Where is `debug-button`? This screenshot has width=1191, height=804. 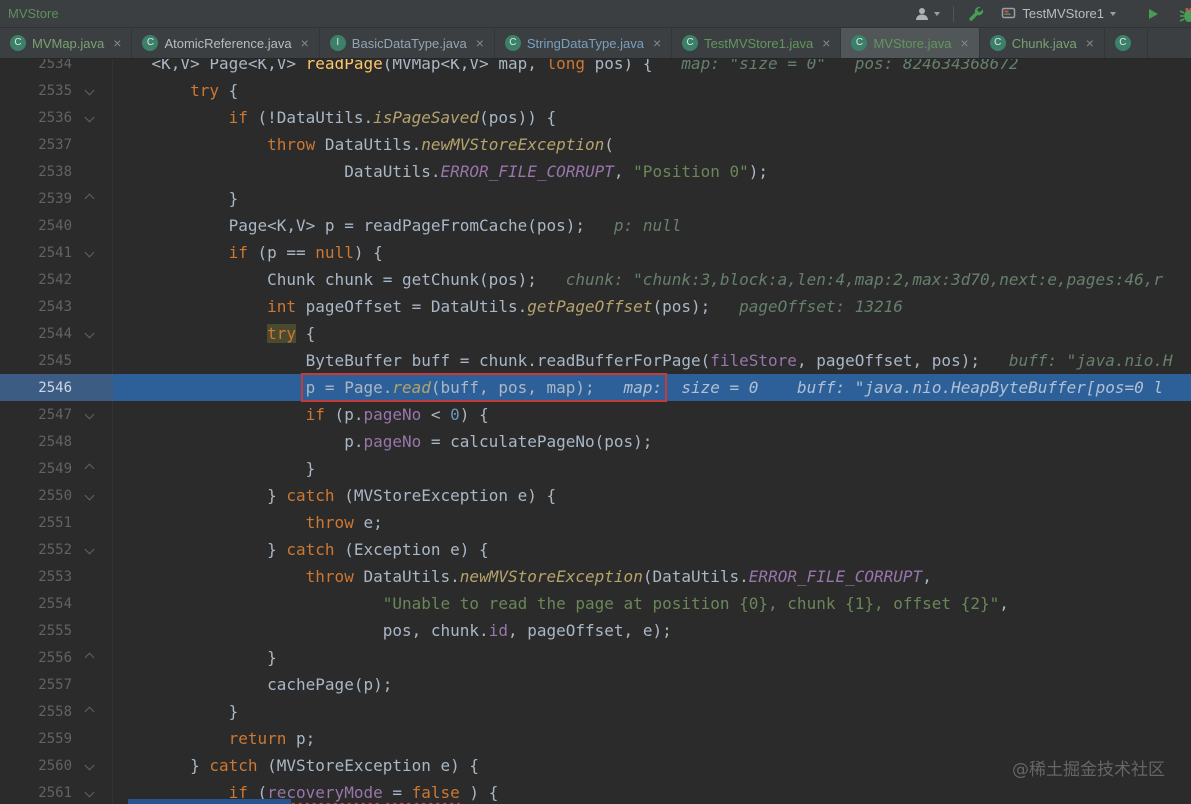
debug-button is located at coordinates (1184, 14).